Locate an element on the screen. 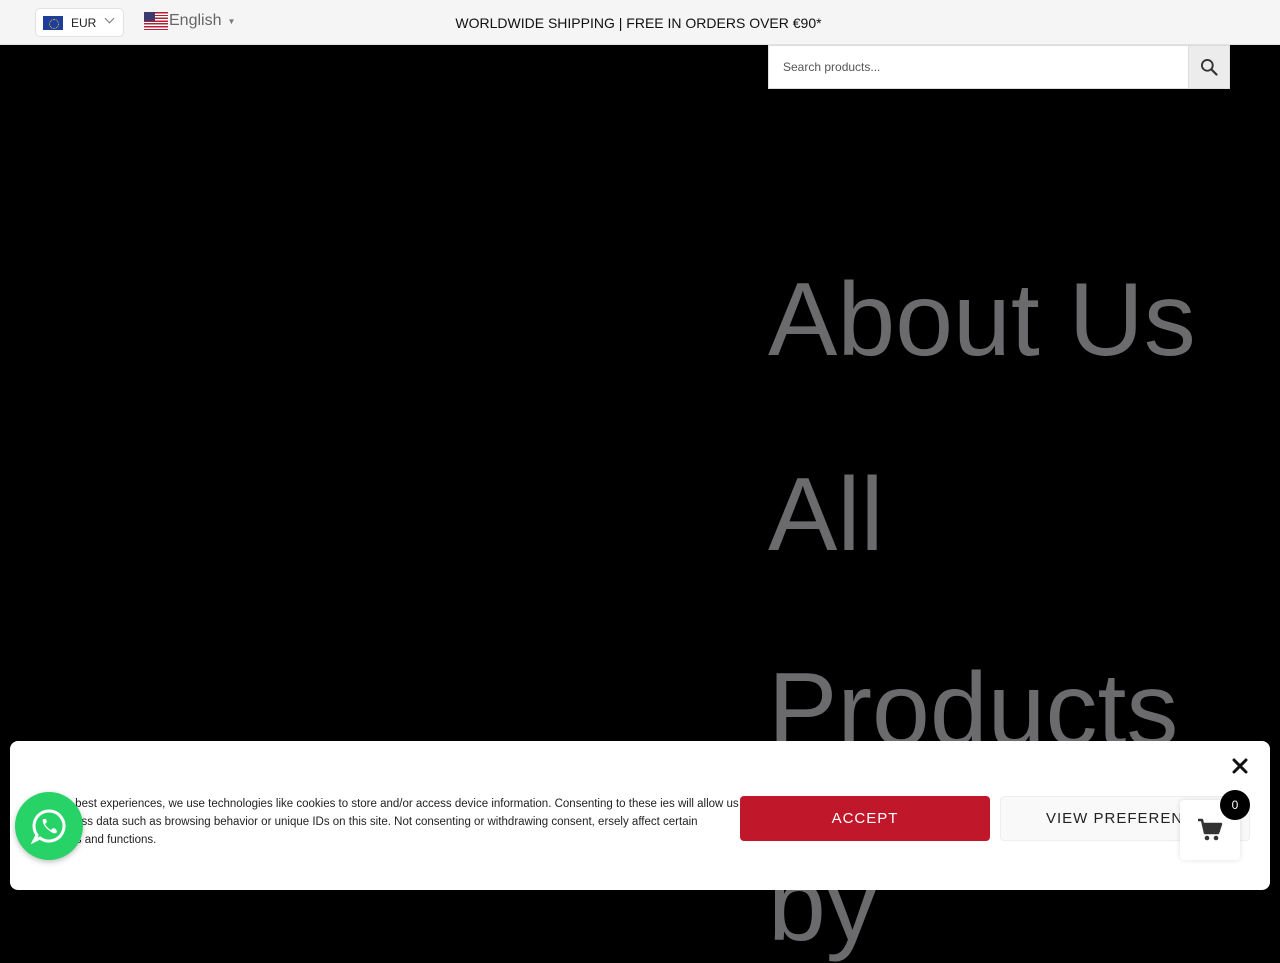 The height and width of the screenshot is (963, 1280). search-icon is located at coordinates (1209, 67).